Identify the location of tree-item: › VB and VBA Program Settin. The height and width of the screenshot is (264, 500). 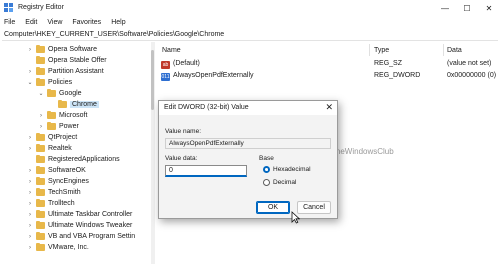
(80, 236).